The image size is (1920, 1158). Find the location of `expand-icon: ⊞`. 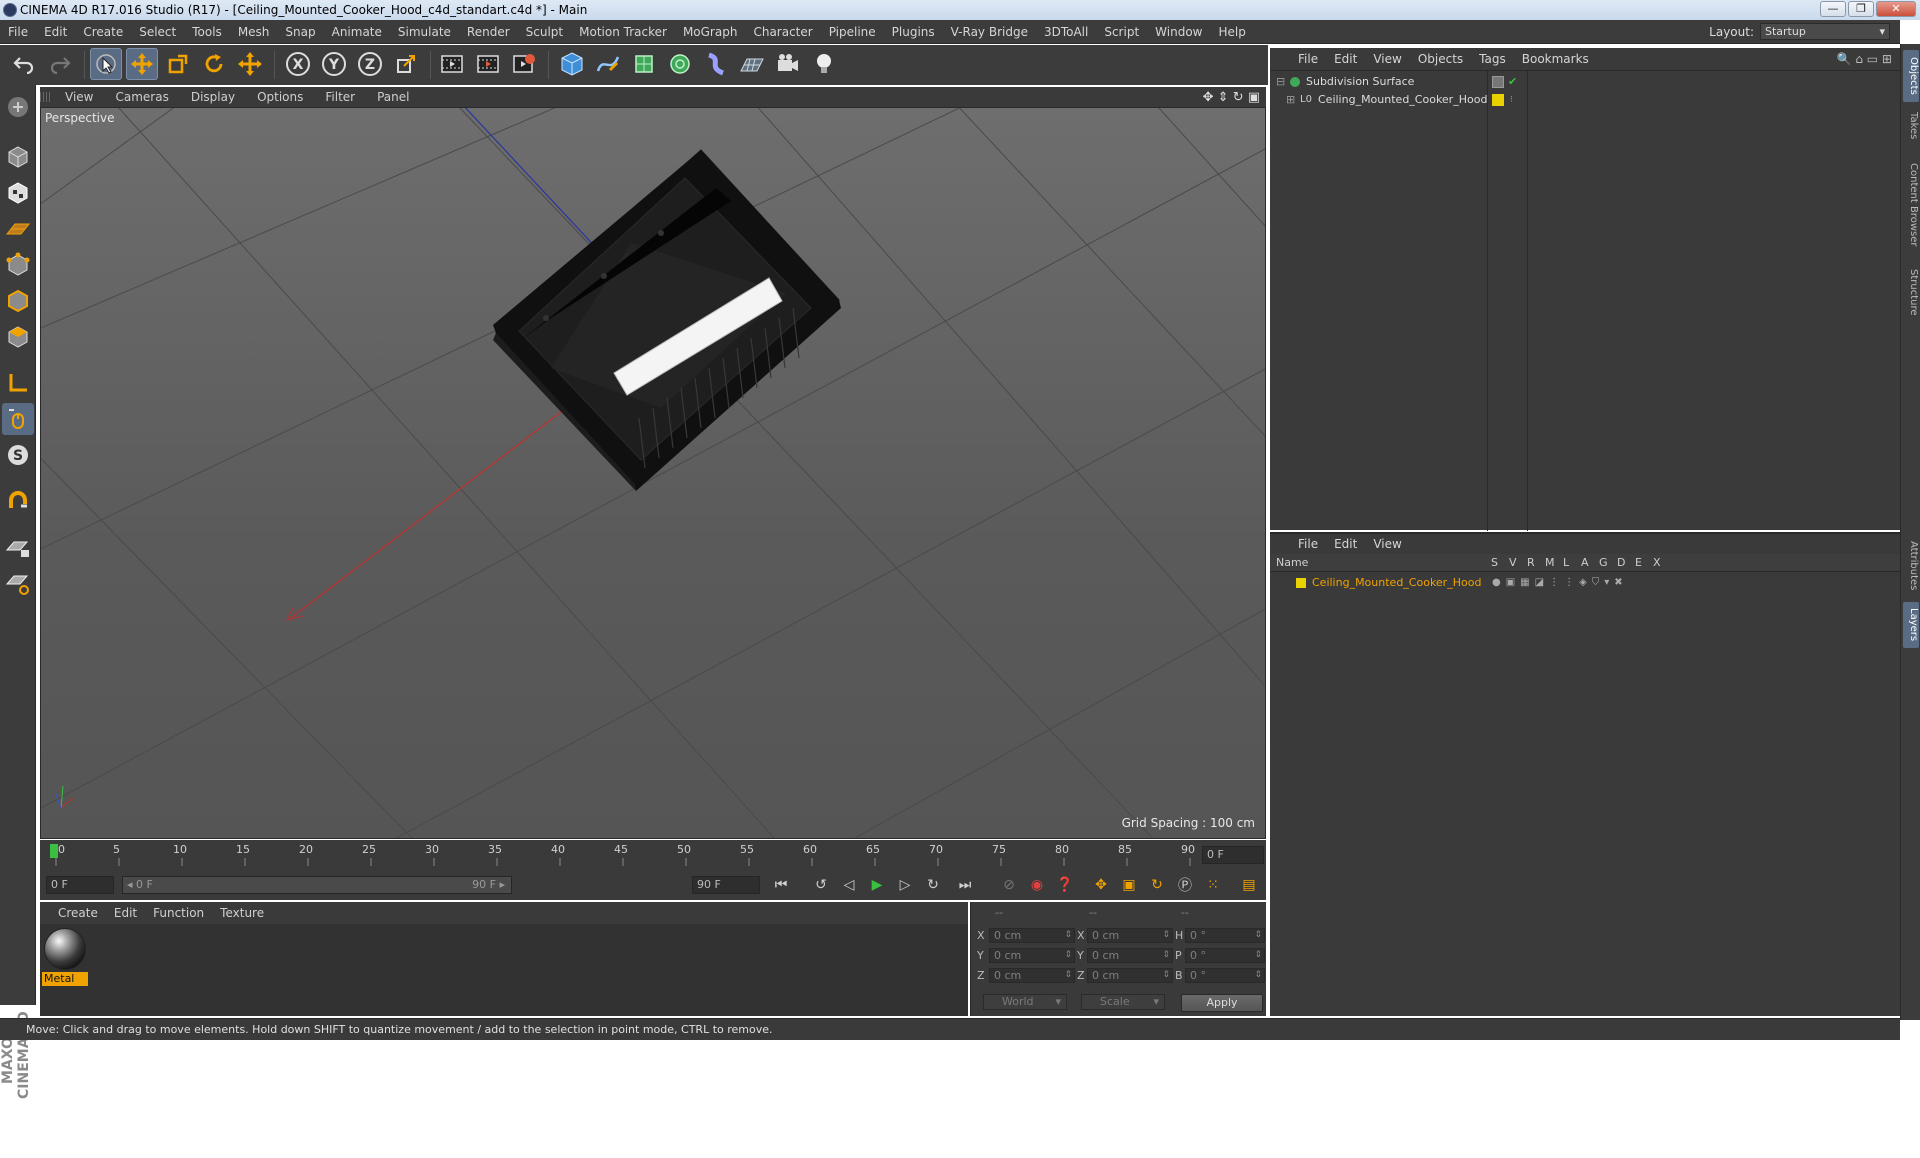

expand-icon: ⊞ is located at coordinates (1290, 100).